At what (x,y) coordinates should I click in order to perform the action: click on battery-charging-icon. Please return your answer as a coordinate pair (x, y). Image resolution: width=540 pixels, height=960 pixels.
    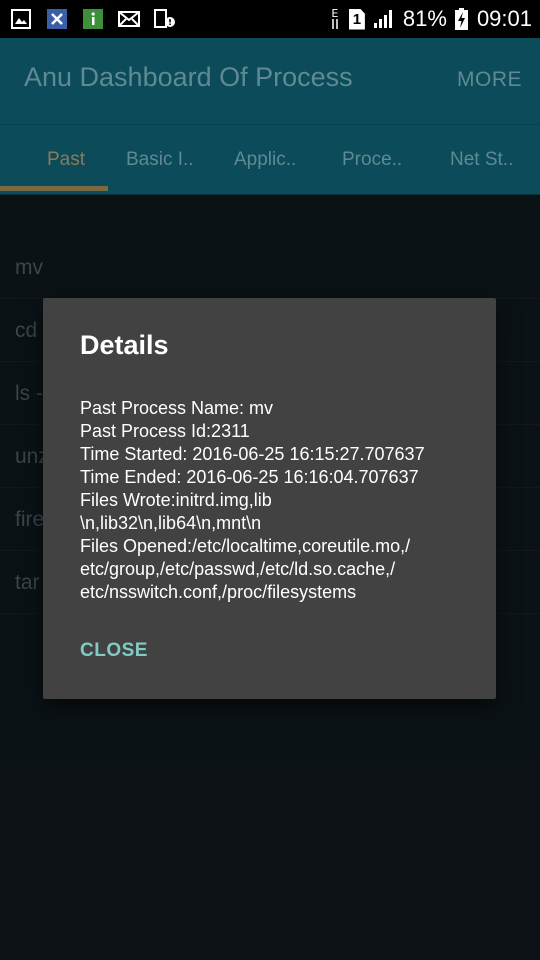
    Looking at the image, I should click on (462, 19).